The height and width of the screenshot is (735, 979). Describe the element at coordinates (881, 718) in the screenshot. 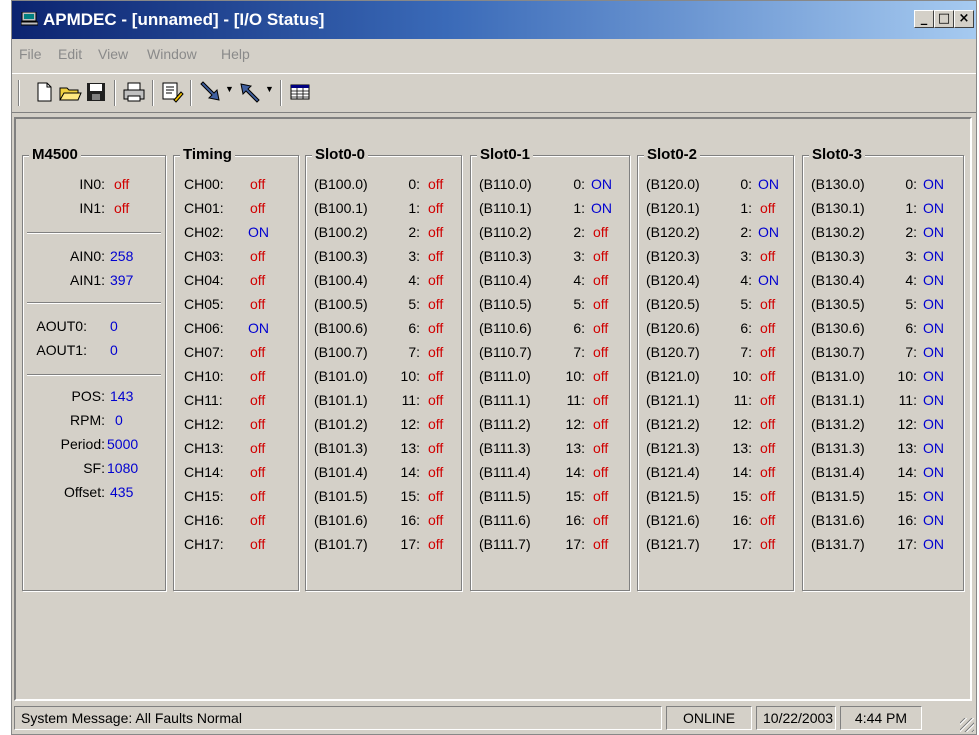

I see `status-time: 4:44 PM` at that location.